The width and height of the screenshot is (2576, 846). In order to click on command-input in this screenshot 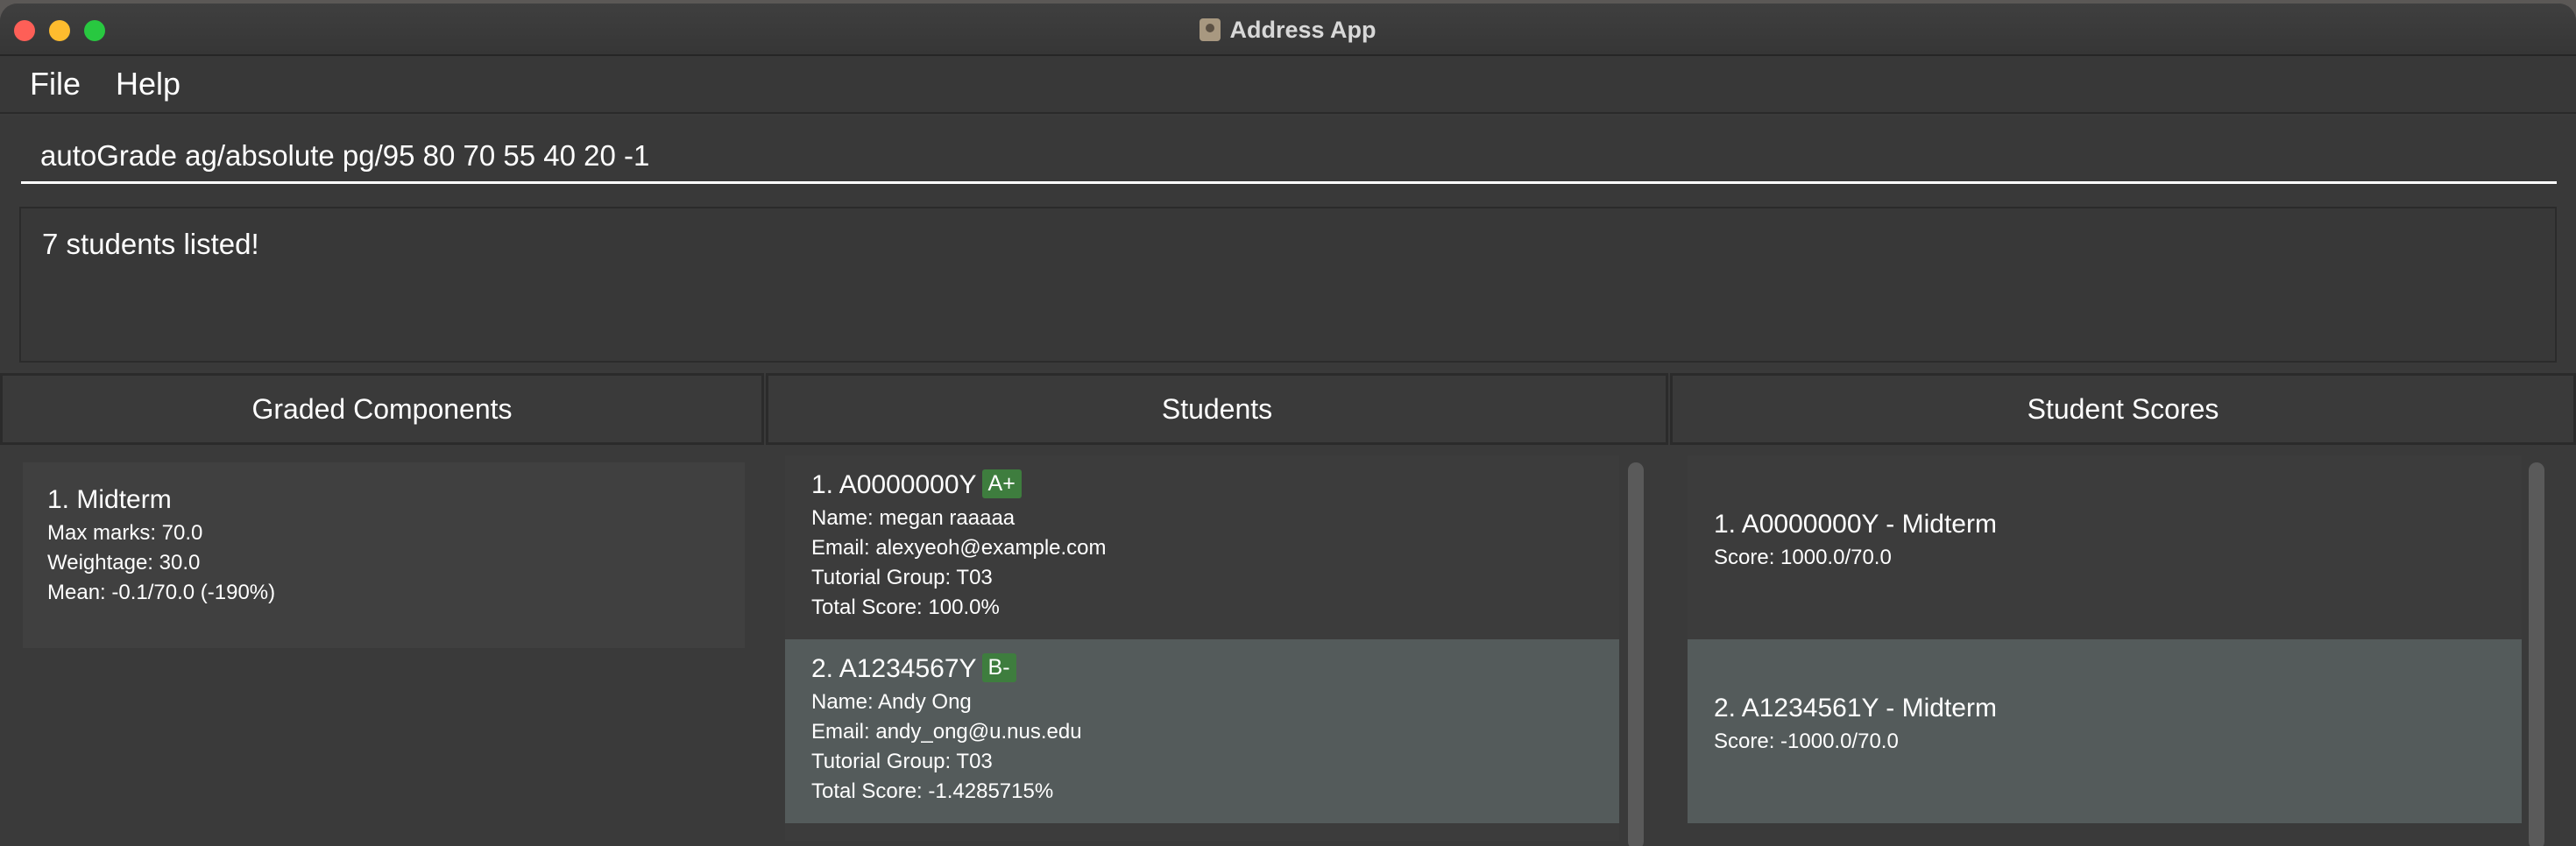, I will do `click(1289, 157)`.